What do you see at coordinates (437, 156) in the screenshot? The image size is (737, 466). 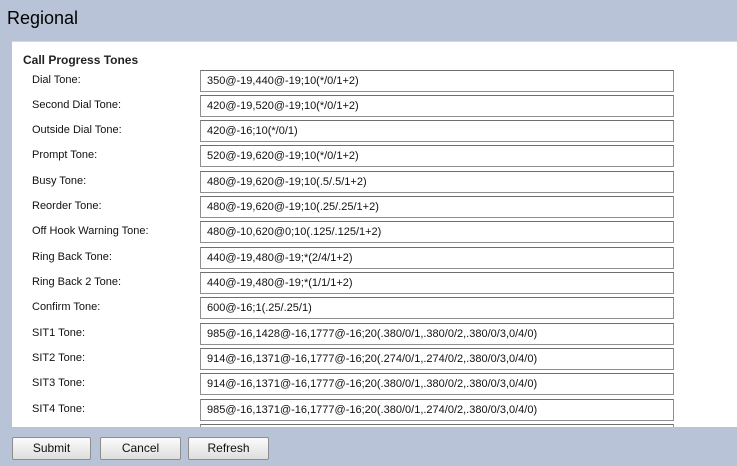 I see `input-prompt-tone: 520@-19,620@-19;10(*/0/1+2)` at bounding box center [437, 156].